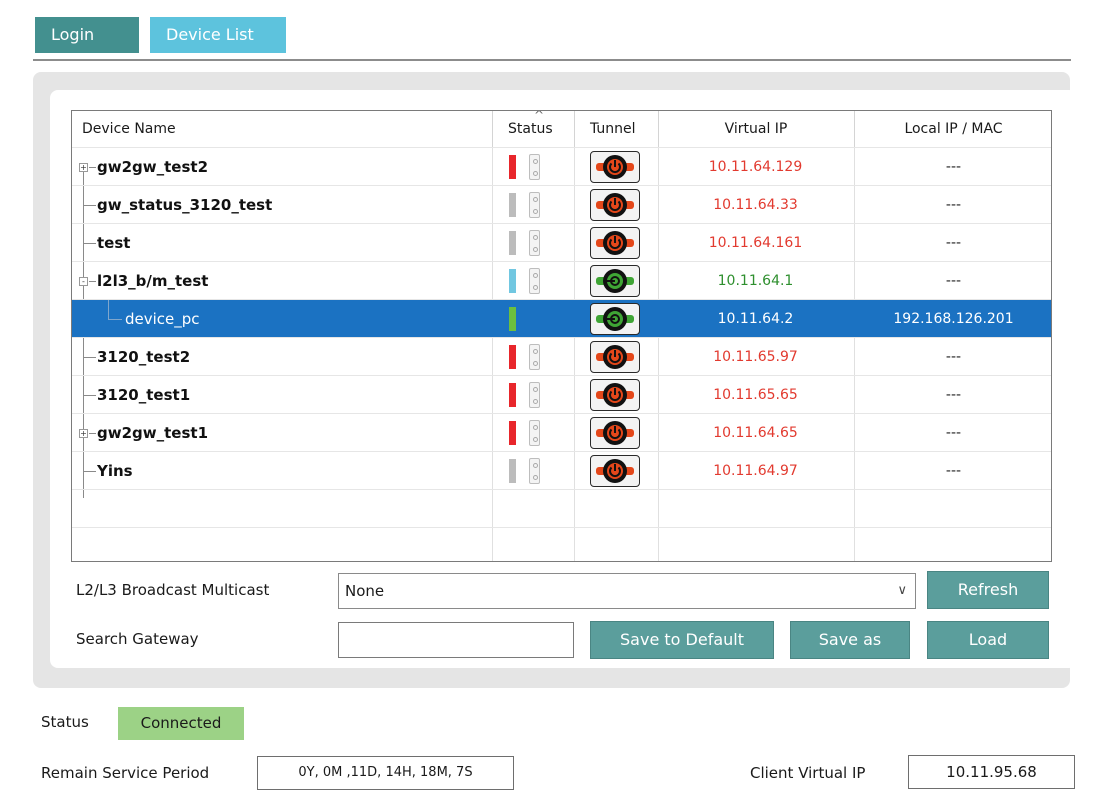 This screenshot has width=1109, height=795. I want to click on virtual-ip: 10.11.64.129, so click(755, 167).